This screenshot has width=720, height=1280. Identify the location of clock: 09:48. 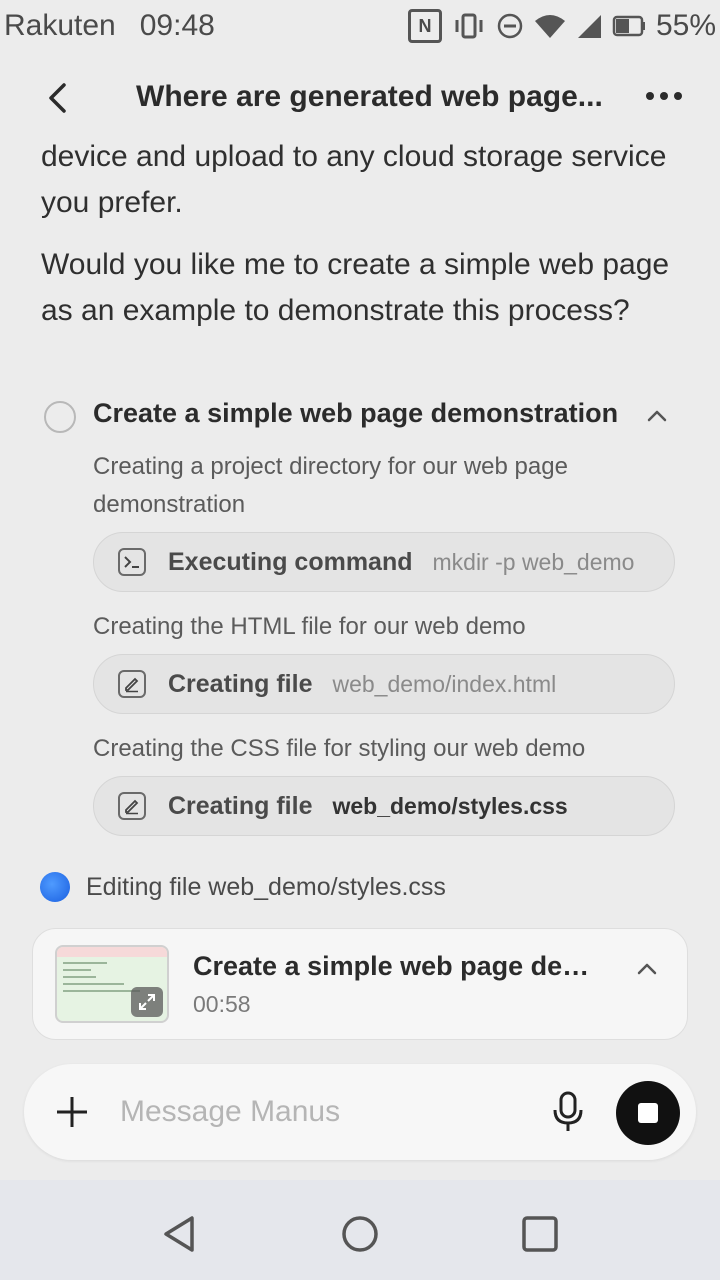
(177, 25).